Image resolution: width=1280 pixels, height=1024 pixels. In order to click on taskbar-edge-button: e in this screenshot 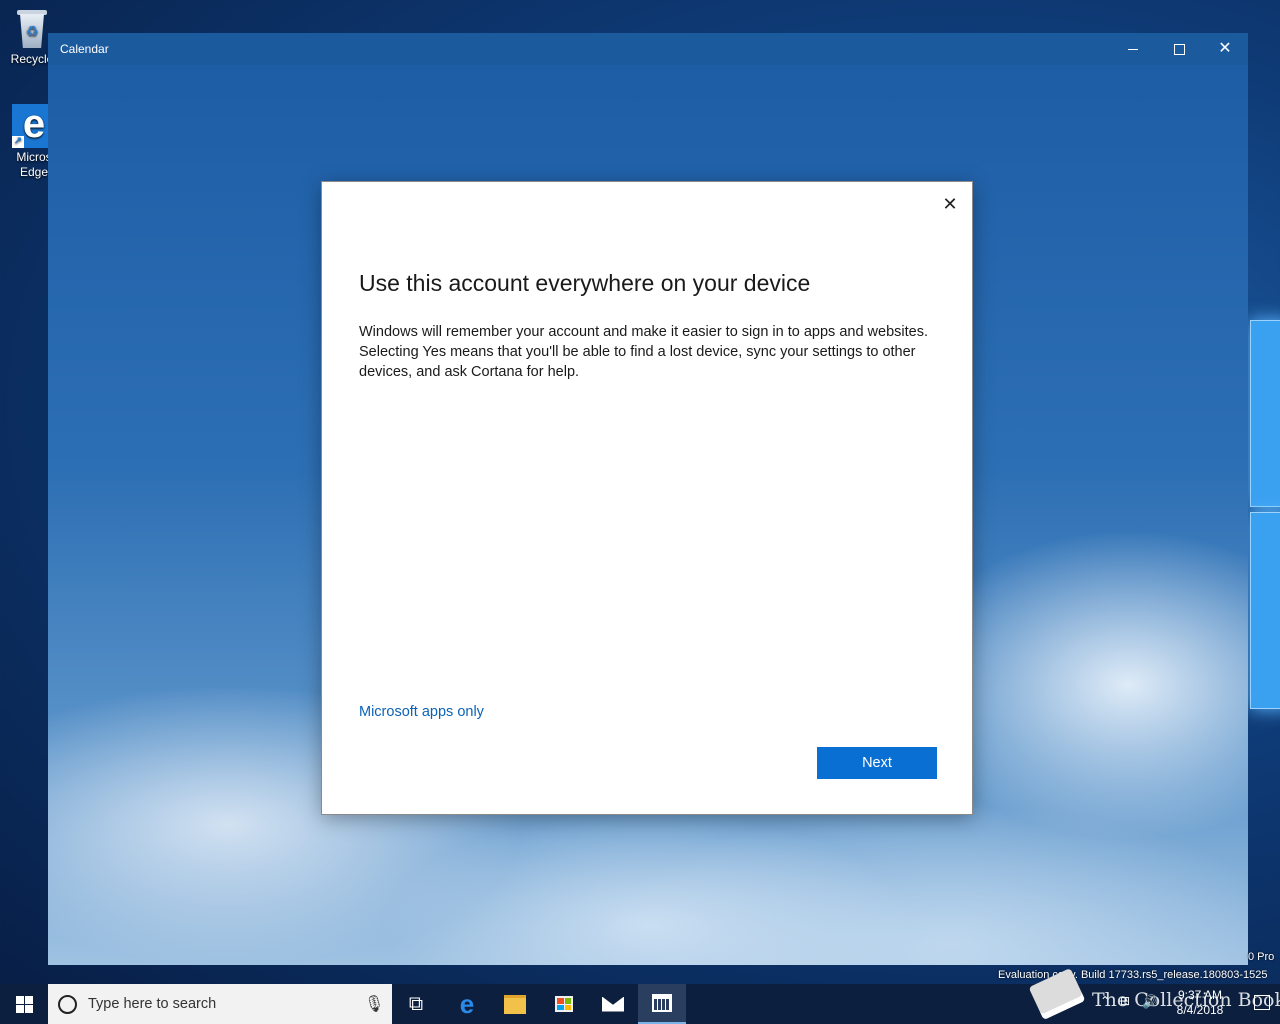, I will do `click(467, 1004)`.